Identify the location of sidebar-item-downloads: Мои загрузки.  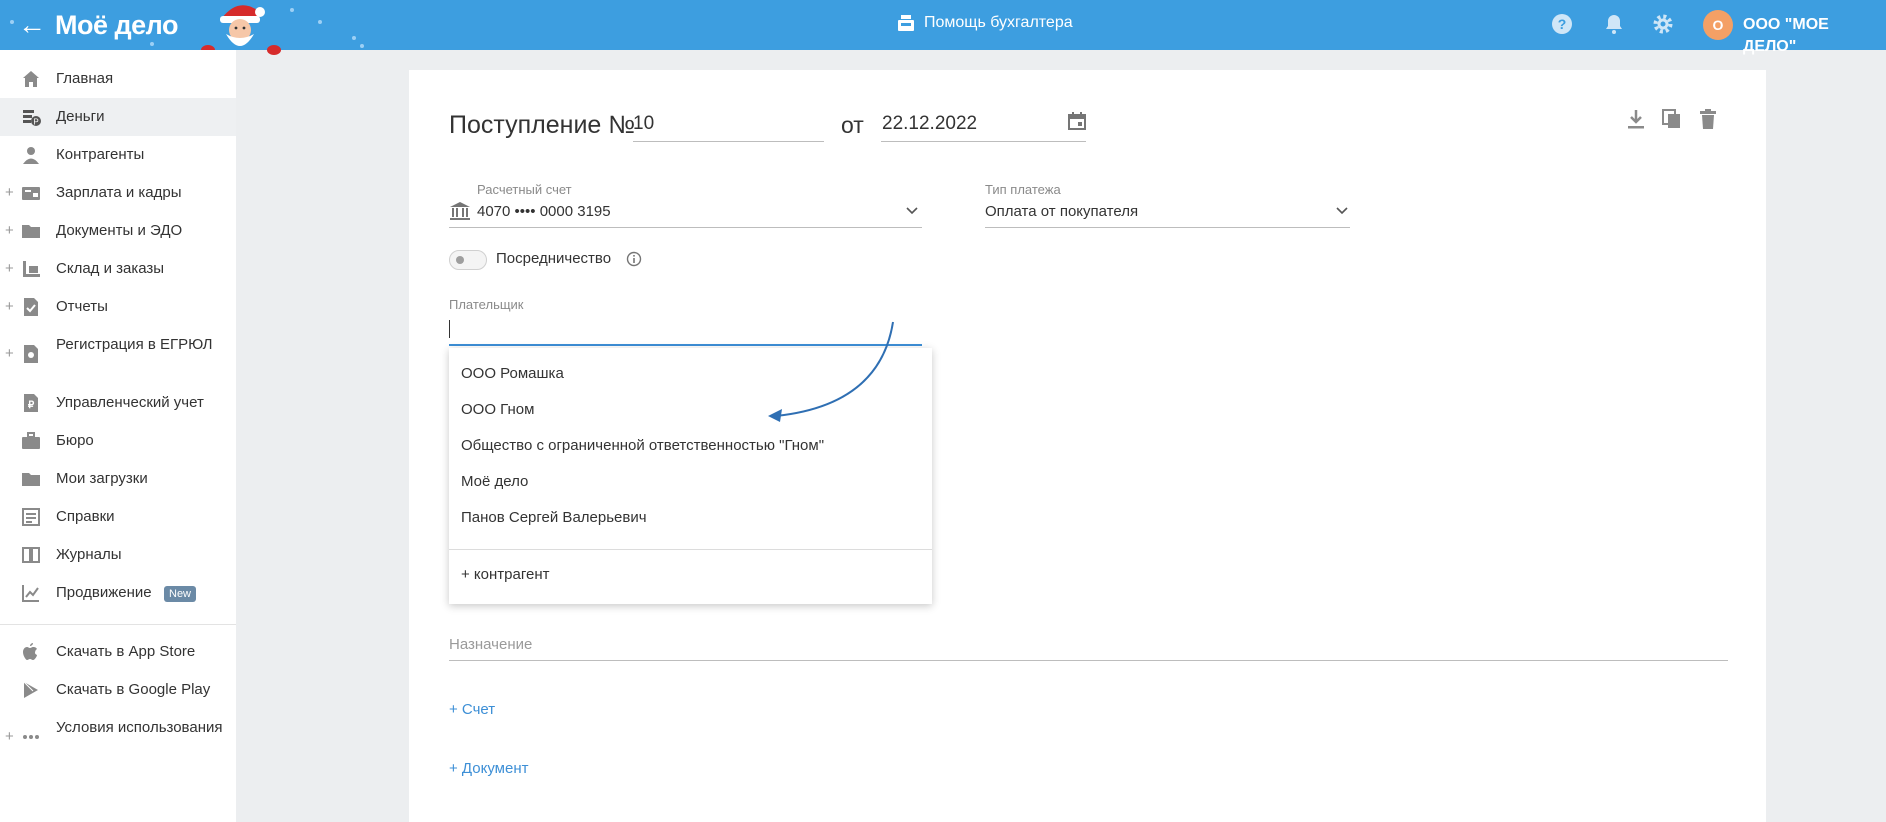
(118, 479).